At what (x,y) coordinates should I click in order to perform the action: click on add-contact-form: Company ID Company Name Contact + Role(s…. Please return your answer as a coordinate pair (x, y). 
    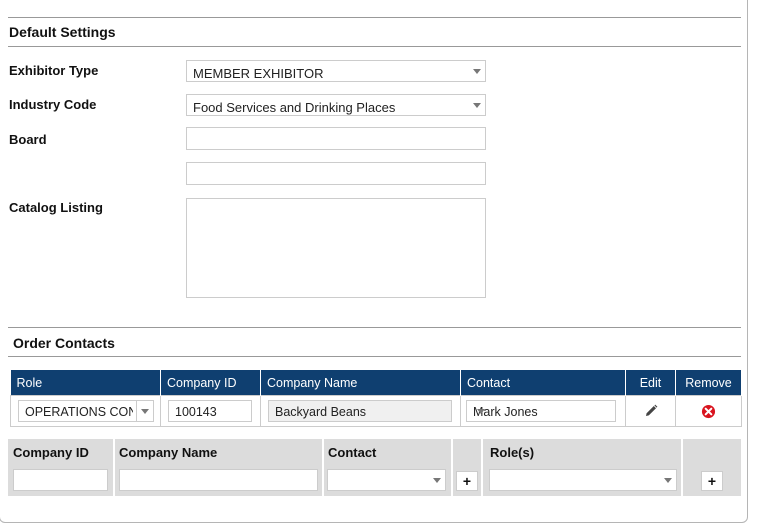
    Looking at the image, I should click on (374, 467).